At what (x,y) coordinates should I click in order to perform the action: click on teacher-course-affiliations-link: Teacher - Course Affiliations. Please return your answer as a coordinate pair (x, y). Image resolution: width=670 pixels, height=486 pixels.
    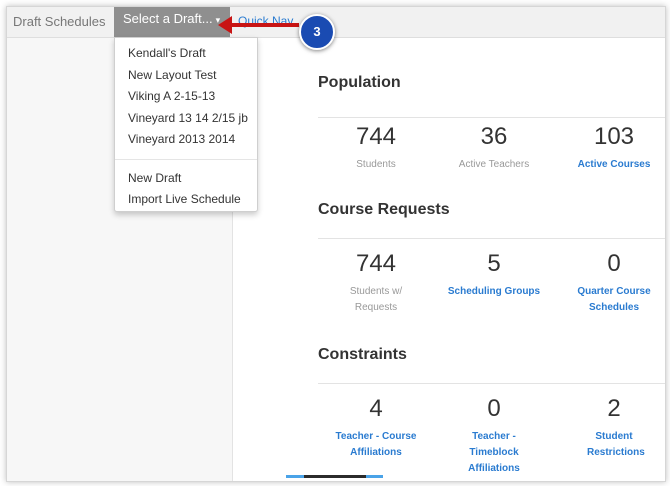
    Looking at the image, I should click on (376, 445).